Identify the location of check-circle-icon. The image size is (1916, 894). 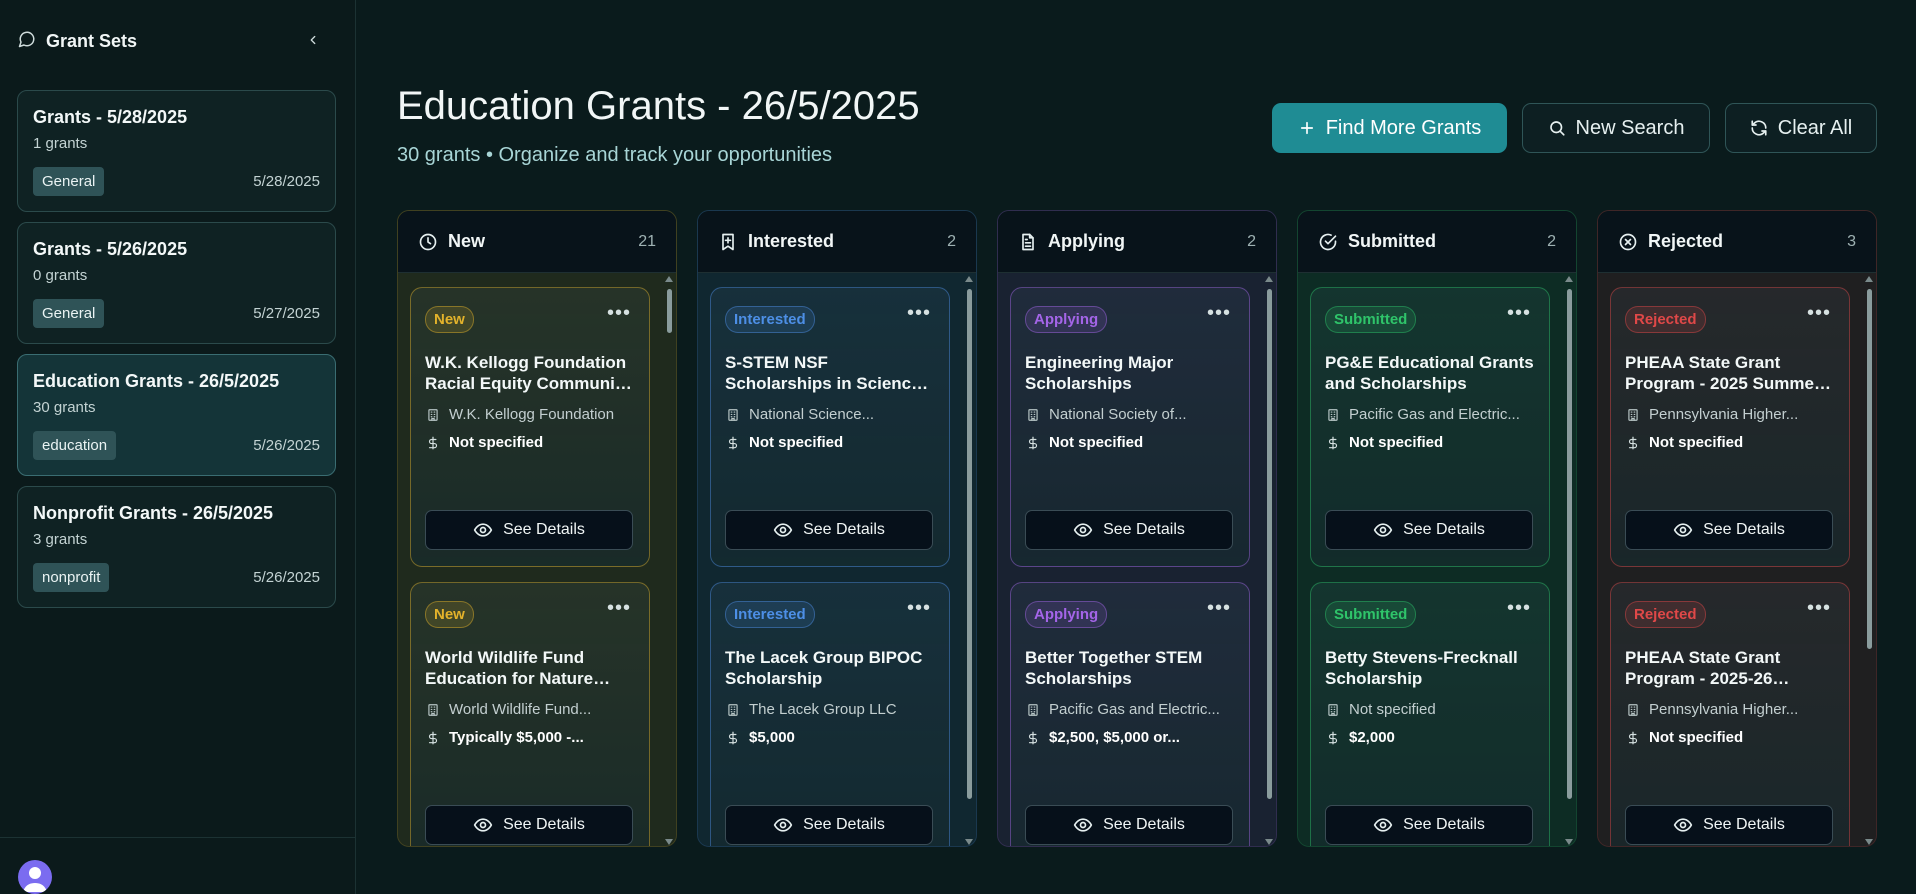
(1328, 242).